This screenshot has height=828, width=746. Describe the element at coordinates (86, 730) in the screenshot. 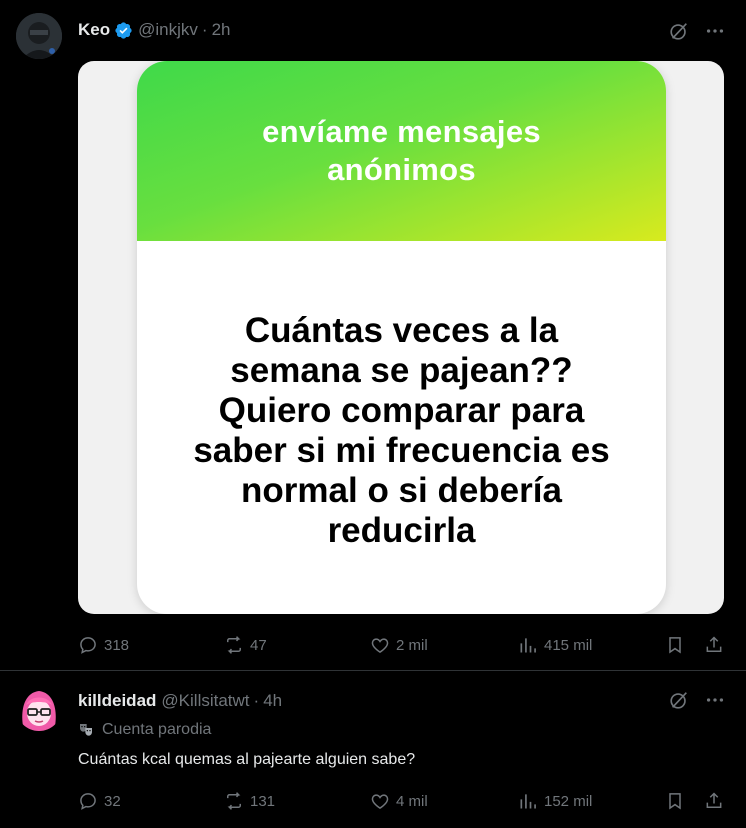

I see `parody-mask-icon` at that location.